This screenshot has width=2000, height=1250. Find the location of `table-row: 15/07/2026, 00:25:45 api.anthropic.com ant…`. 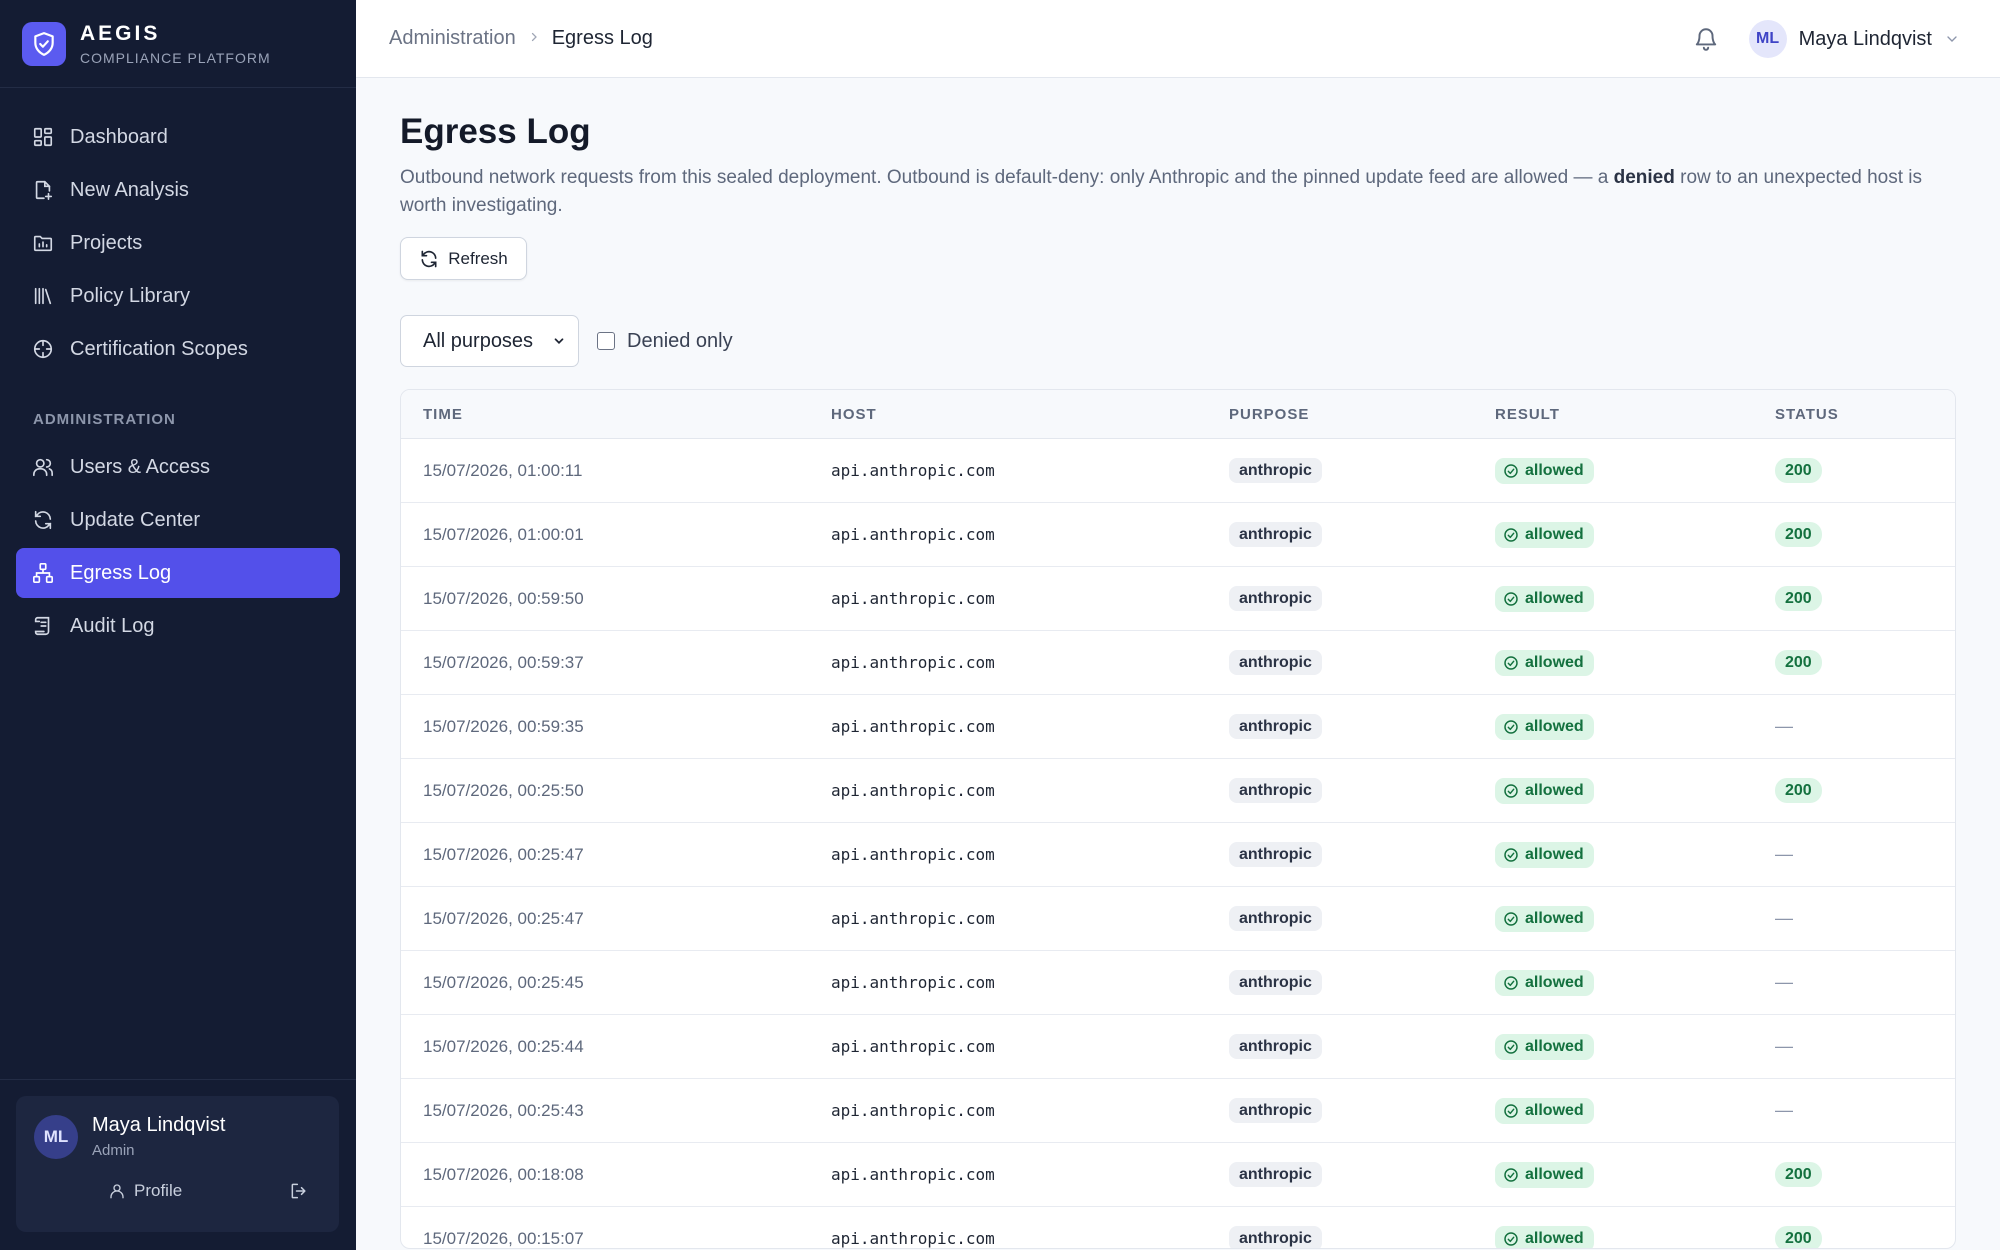

table-row: 15/07/2026, 00:25:45 api.anthropic.com ant… is located at coordinates (1178, 983).